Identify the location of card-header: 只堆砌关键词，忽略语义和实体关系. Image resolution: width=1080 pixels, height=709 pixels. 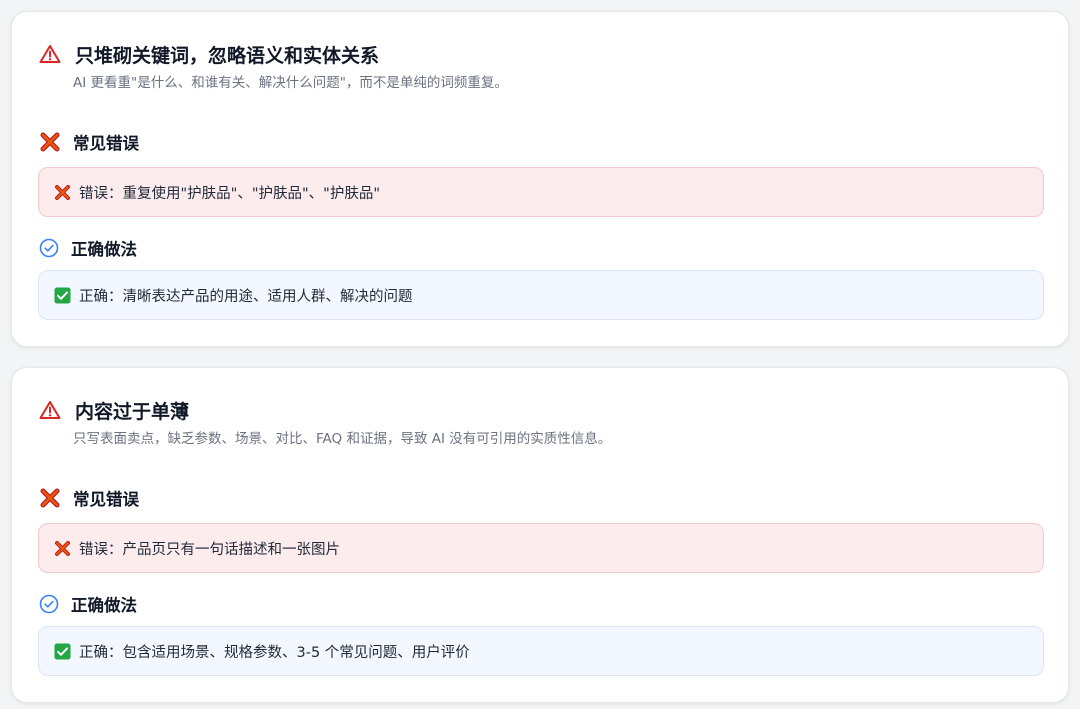
(209, 54).